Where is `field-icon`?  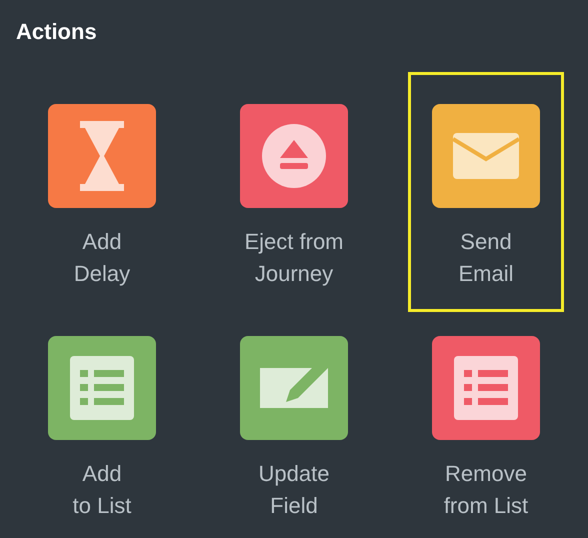
field-icon is located at coordinates (294, 388).